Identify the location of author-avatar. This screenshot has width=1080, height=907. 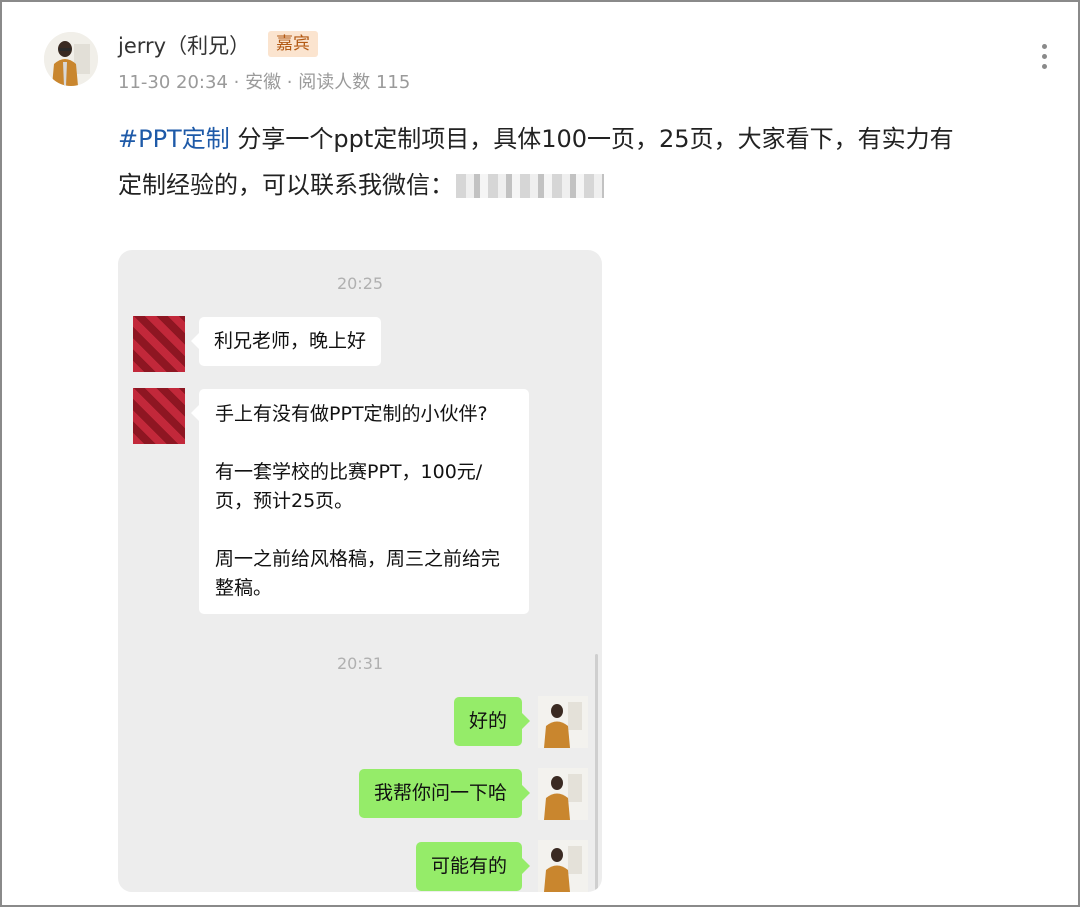
(71, 59).